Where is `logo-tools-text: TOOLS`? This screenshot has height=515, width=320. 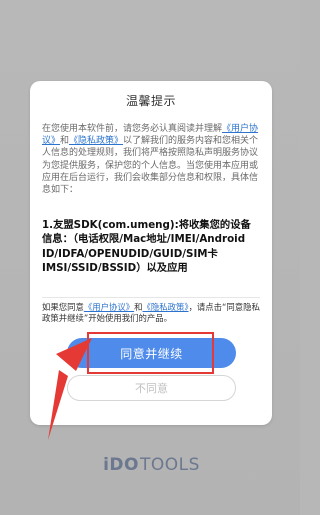
logo-tools-text: TOOLS is located at coordinates (169, 465).